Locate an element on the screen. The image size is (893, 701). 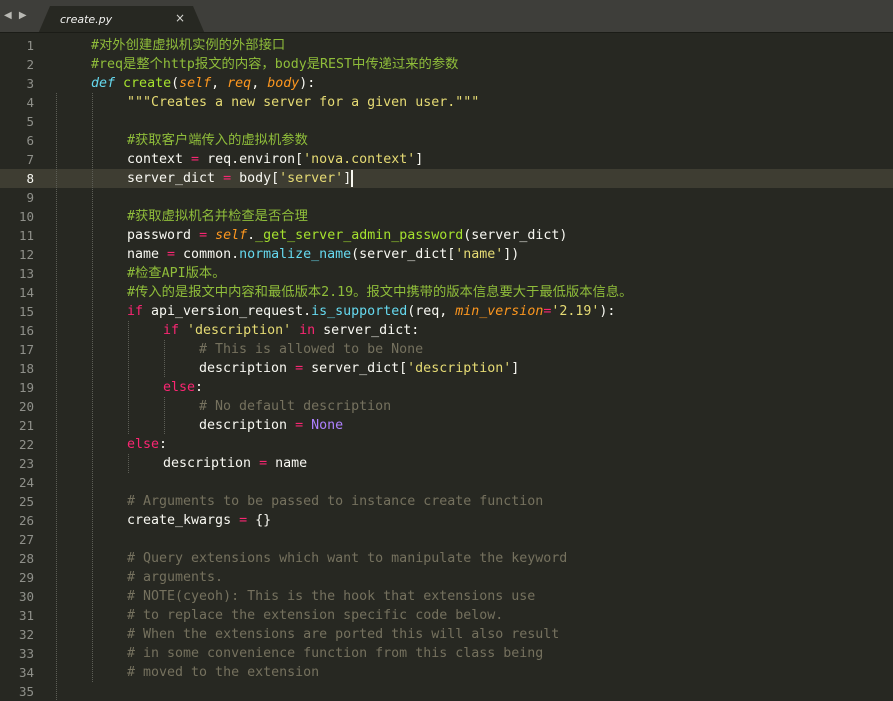
code-token: 'description' is located at coordinates (459, 368).